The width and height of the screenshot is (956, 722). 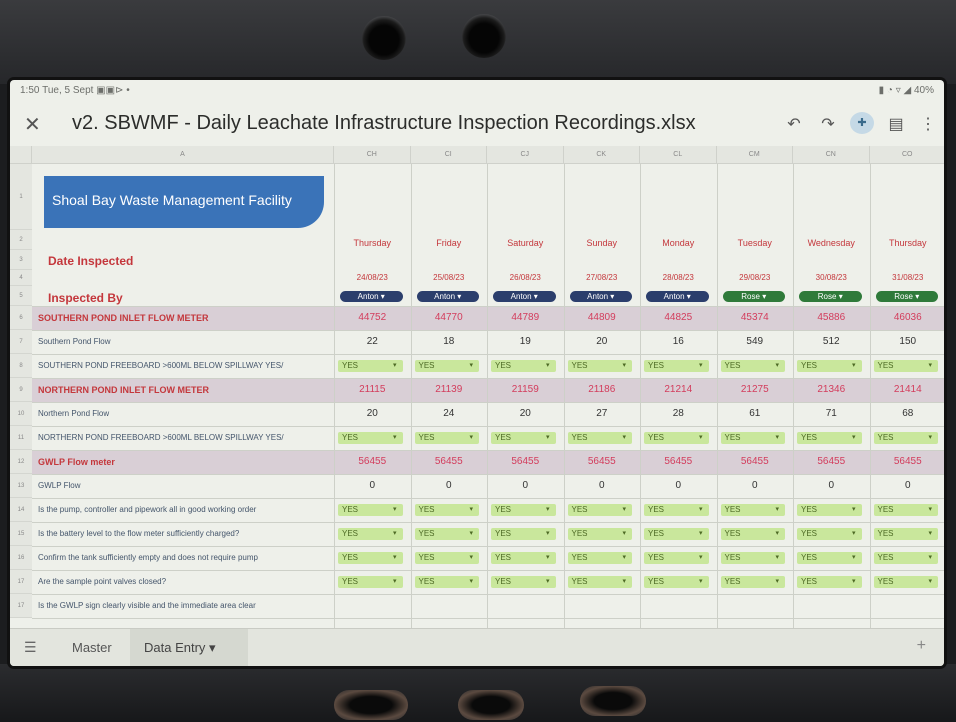 I want to click on row-label: NORTHERN POND INLET FLOW METER, so click(x=186, y=390).